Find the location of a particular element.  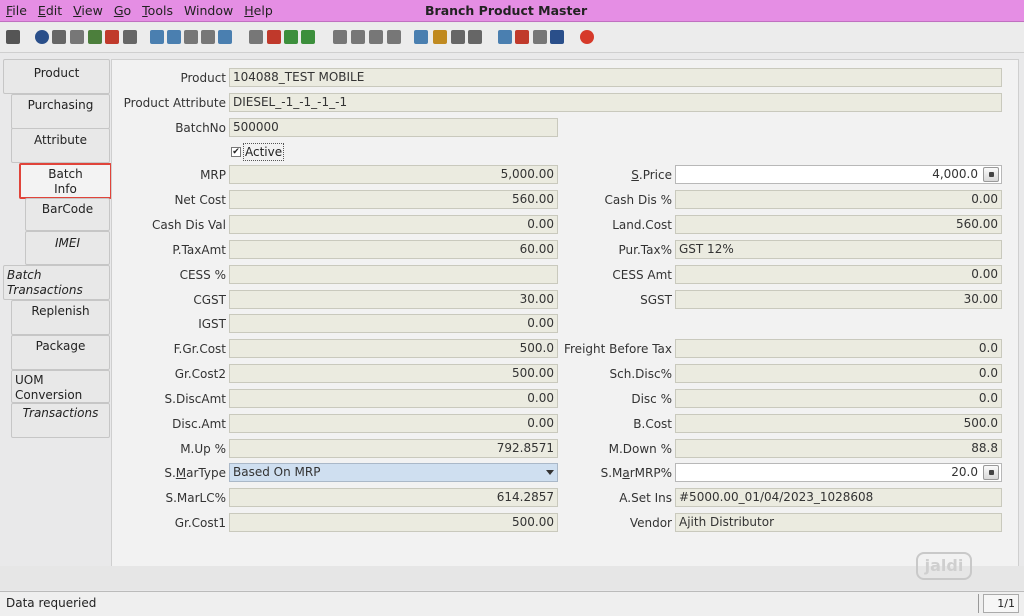

tab-barcode: BarCode is located at coordinates (67, 214).